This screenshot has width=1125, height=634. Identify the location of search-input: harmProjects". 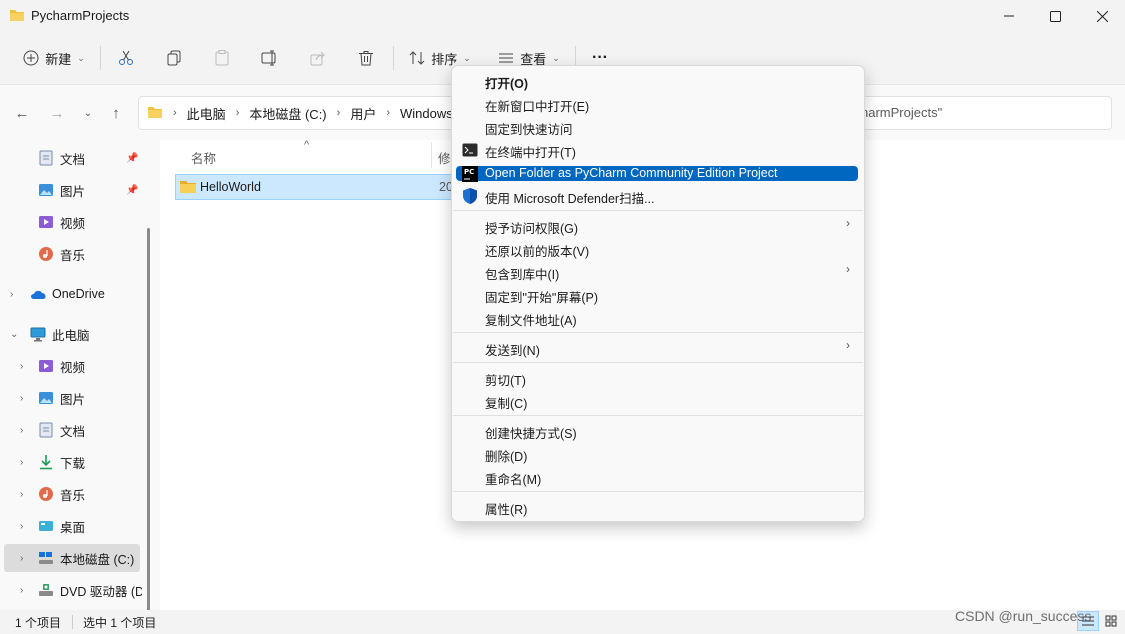
(976, 113).